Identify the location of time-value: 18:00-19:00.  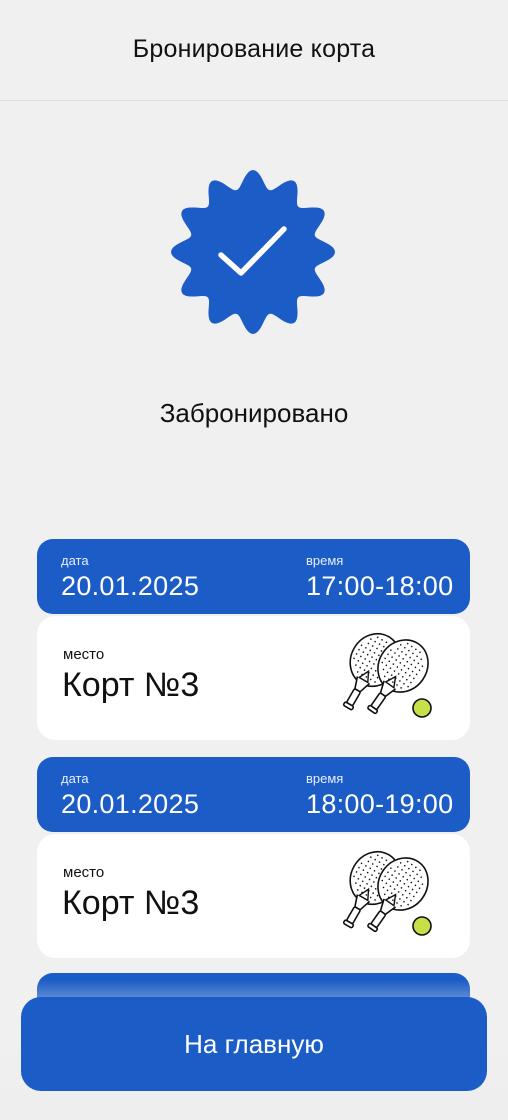
(380, 804).